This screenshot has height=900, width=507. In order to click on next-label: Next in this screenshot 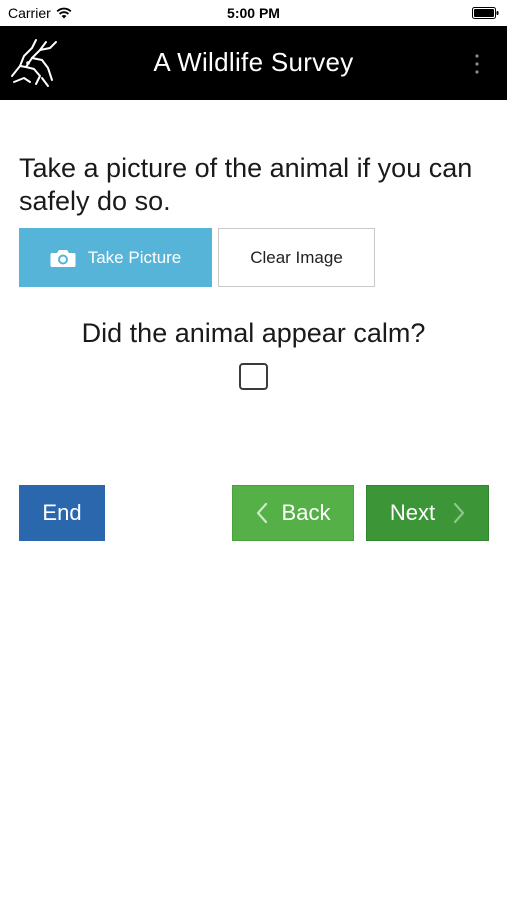, I will do `click(412, 512)`.